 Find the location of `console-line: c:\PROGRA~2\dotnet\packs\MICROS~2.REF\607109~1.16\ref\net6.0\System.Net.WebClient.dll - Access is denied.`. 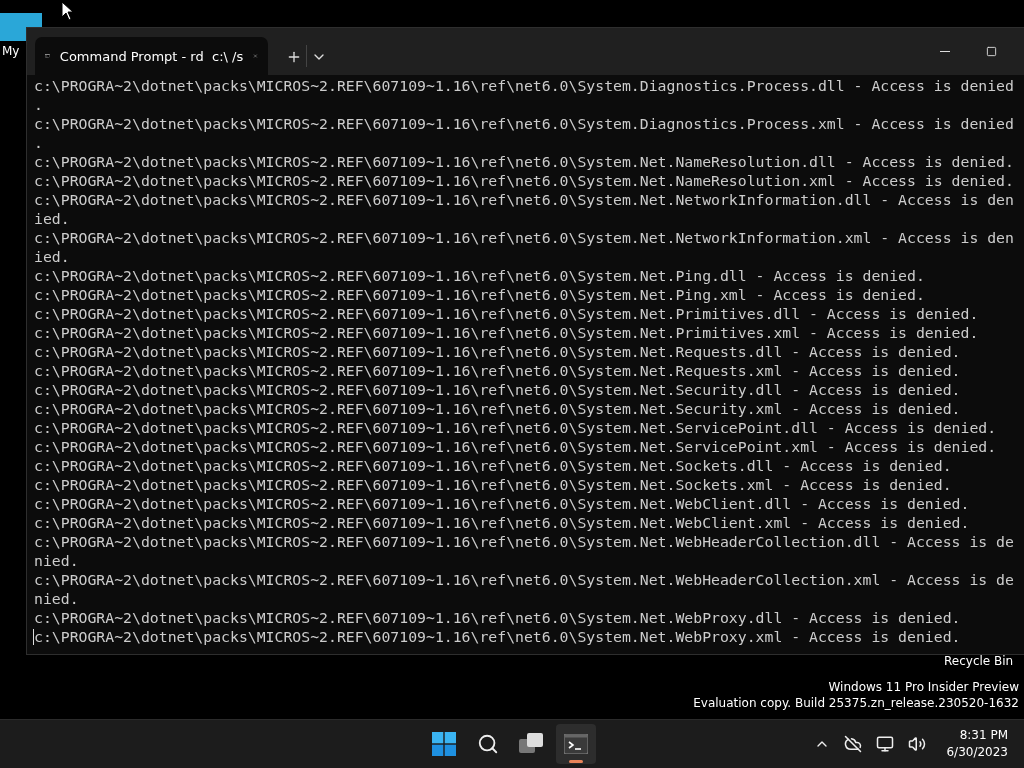

console-line: c:\PROGRA~2\dotnet\packs\MICROS~2.REF\607109~1.16\ref\net6.0\System.Net.WebClient.dll - Access is denied. is located at coordinates (502, 503).